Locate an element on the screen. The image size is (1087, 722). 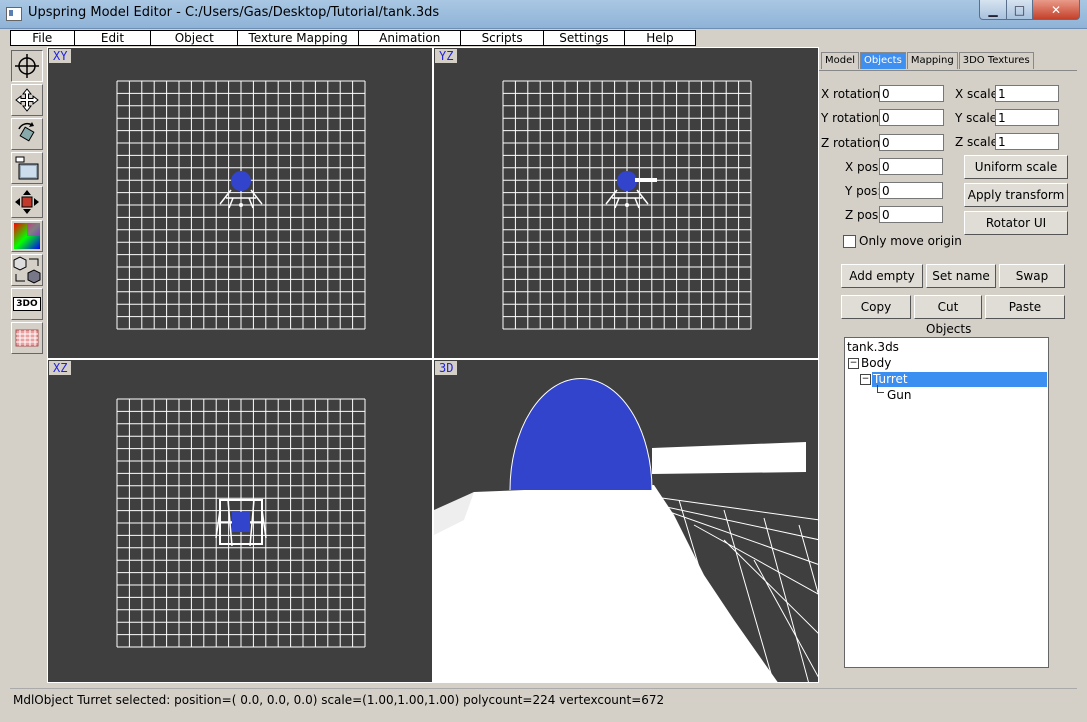
tree-item-gun: Gun is located at coordinates (899, 395).